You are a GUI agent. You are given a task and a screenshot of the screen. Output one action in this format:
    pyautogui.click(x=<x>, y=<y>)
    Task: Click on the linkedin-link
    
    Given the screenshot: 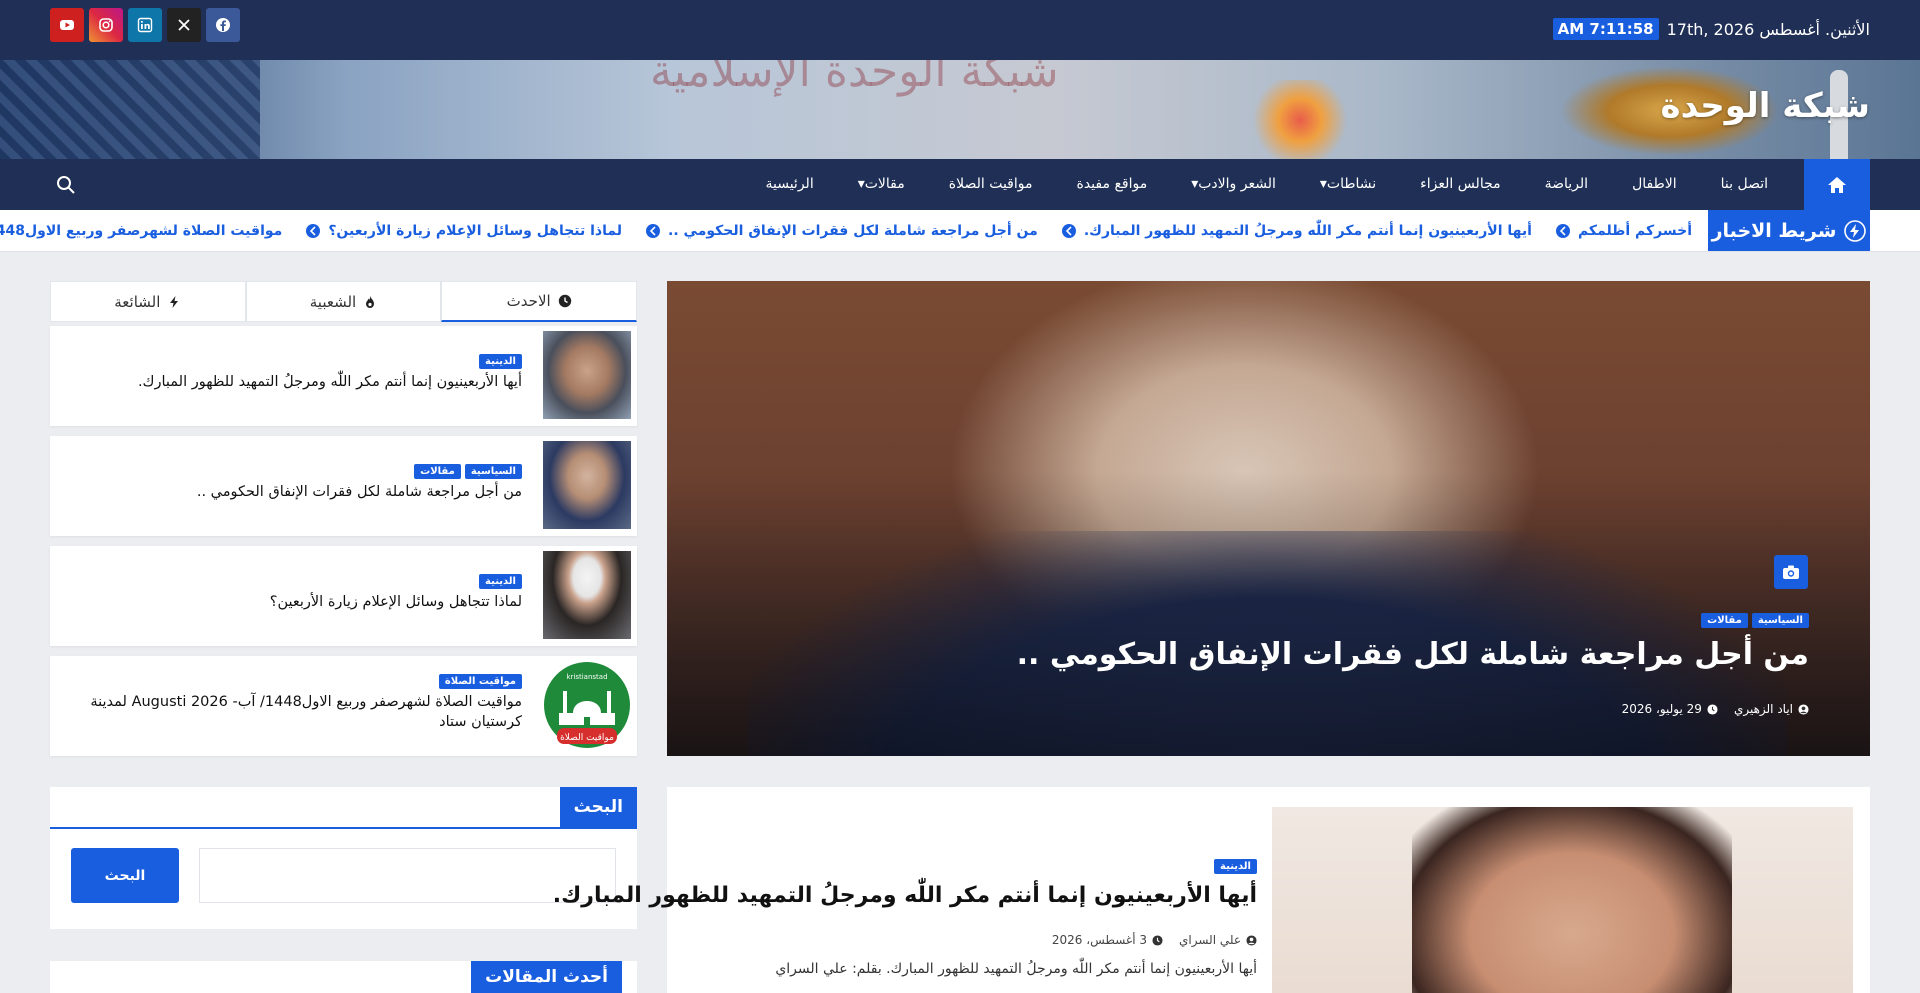 What is the action you would take?
    pyautogui.click(x=145, y=25)
    